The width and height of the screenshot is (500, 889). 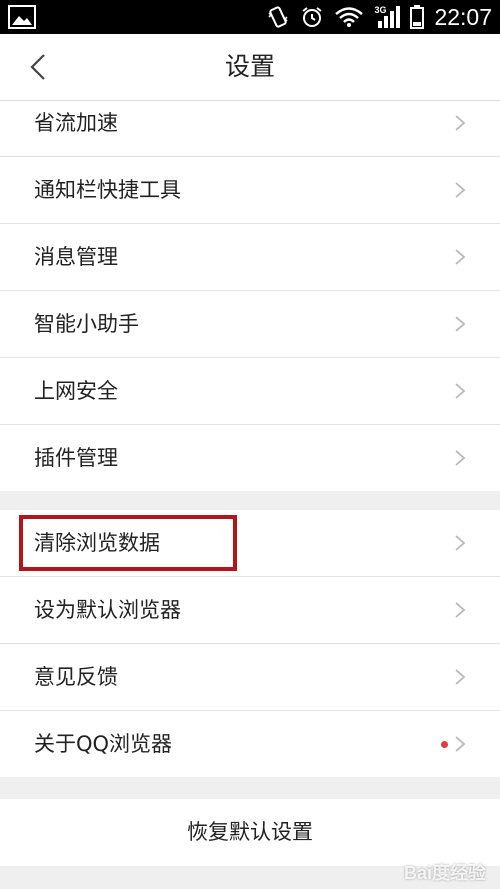 What do you see at coordinates (22, 17) in the screenshot?
I see `image-icon` at bounding box center [22, 17].